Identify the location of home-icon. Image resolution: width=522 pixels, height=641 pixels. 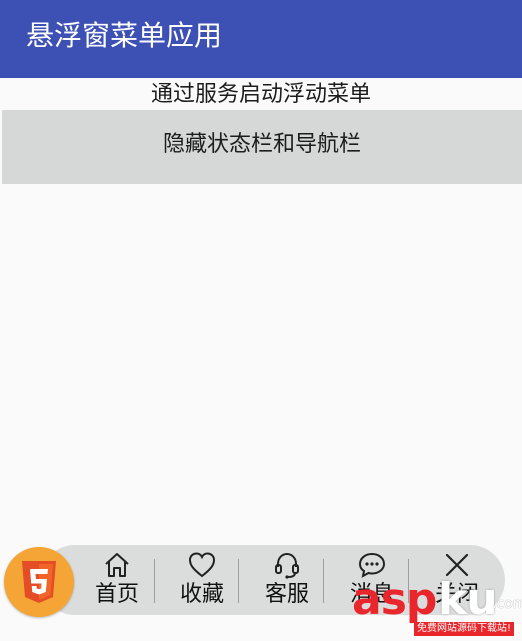
(117, 565).